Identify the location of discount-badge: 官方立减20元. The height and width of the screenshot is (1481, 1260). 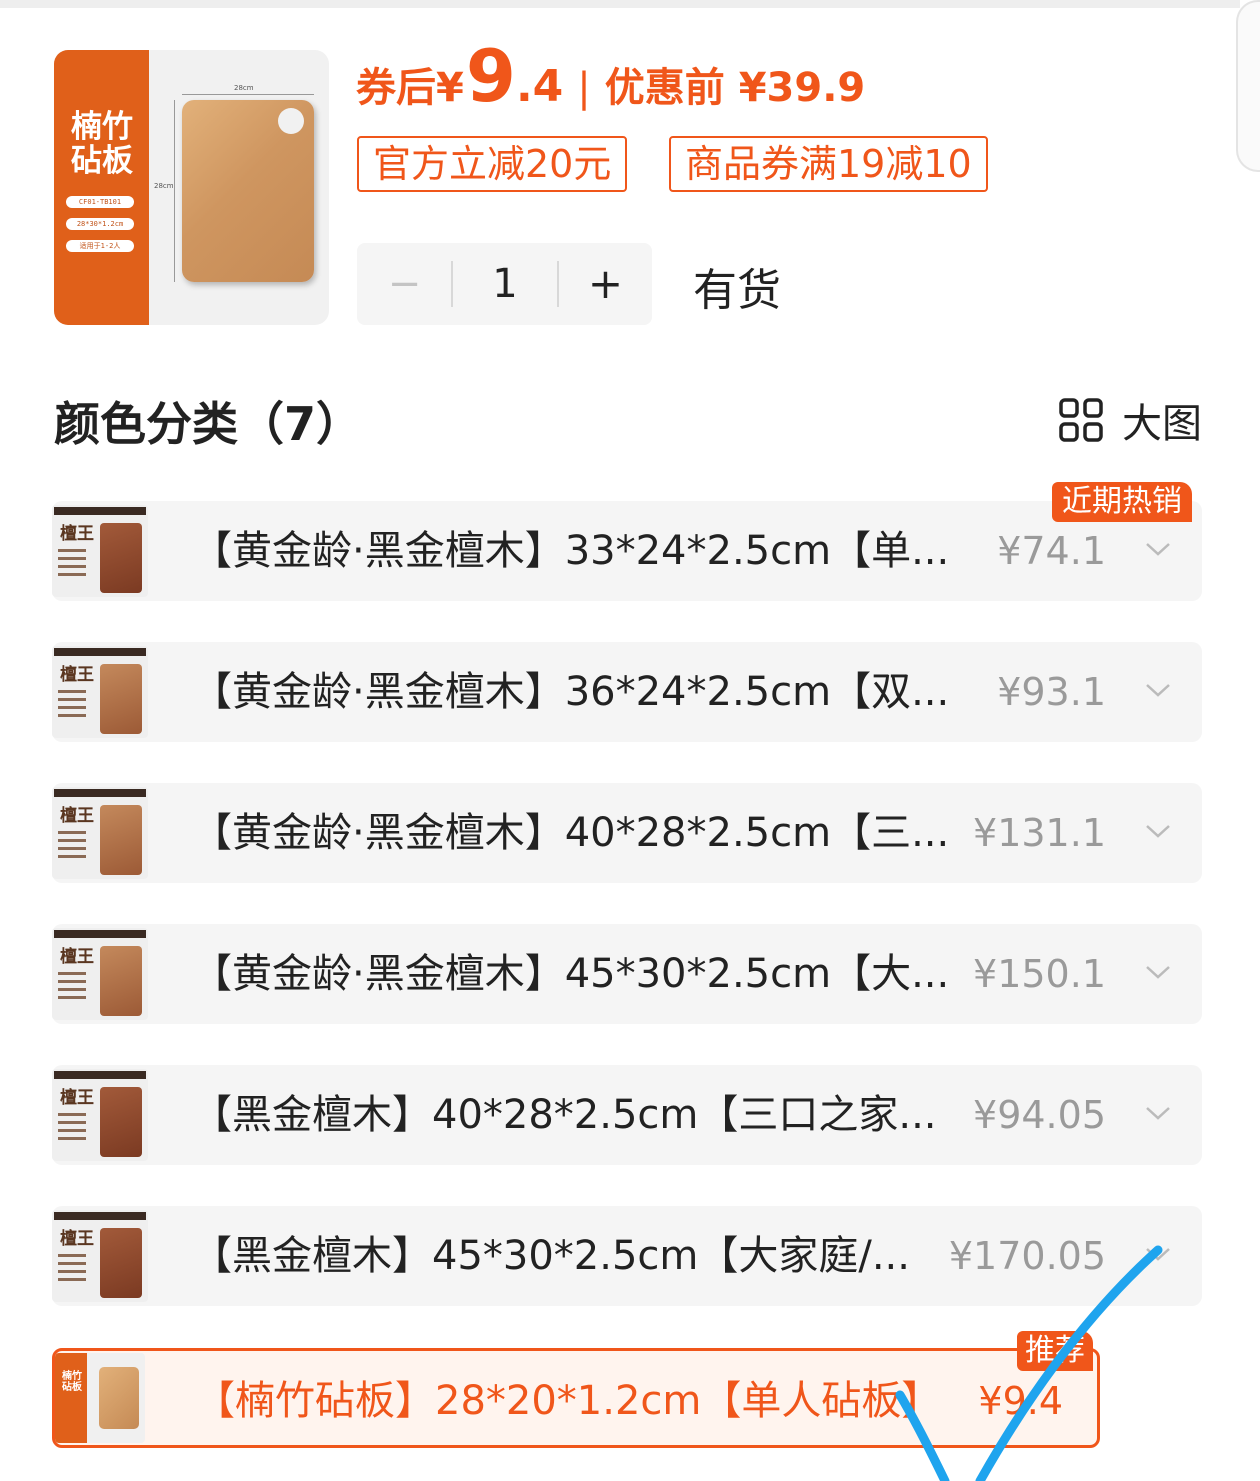
(492, 164).